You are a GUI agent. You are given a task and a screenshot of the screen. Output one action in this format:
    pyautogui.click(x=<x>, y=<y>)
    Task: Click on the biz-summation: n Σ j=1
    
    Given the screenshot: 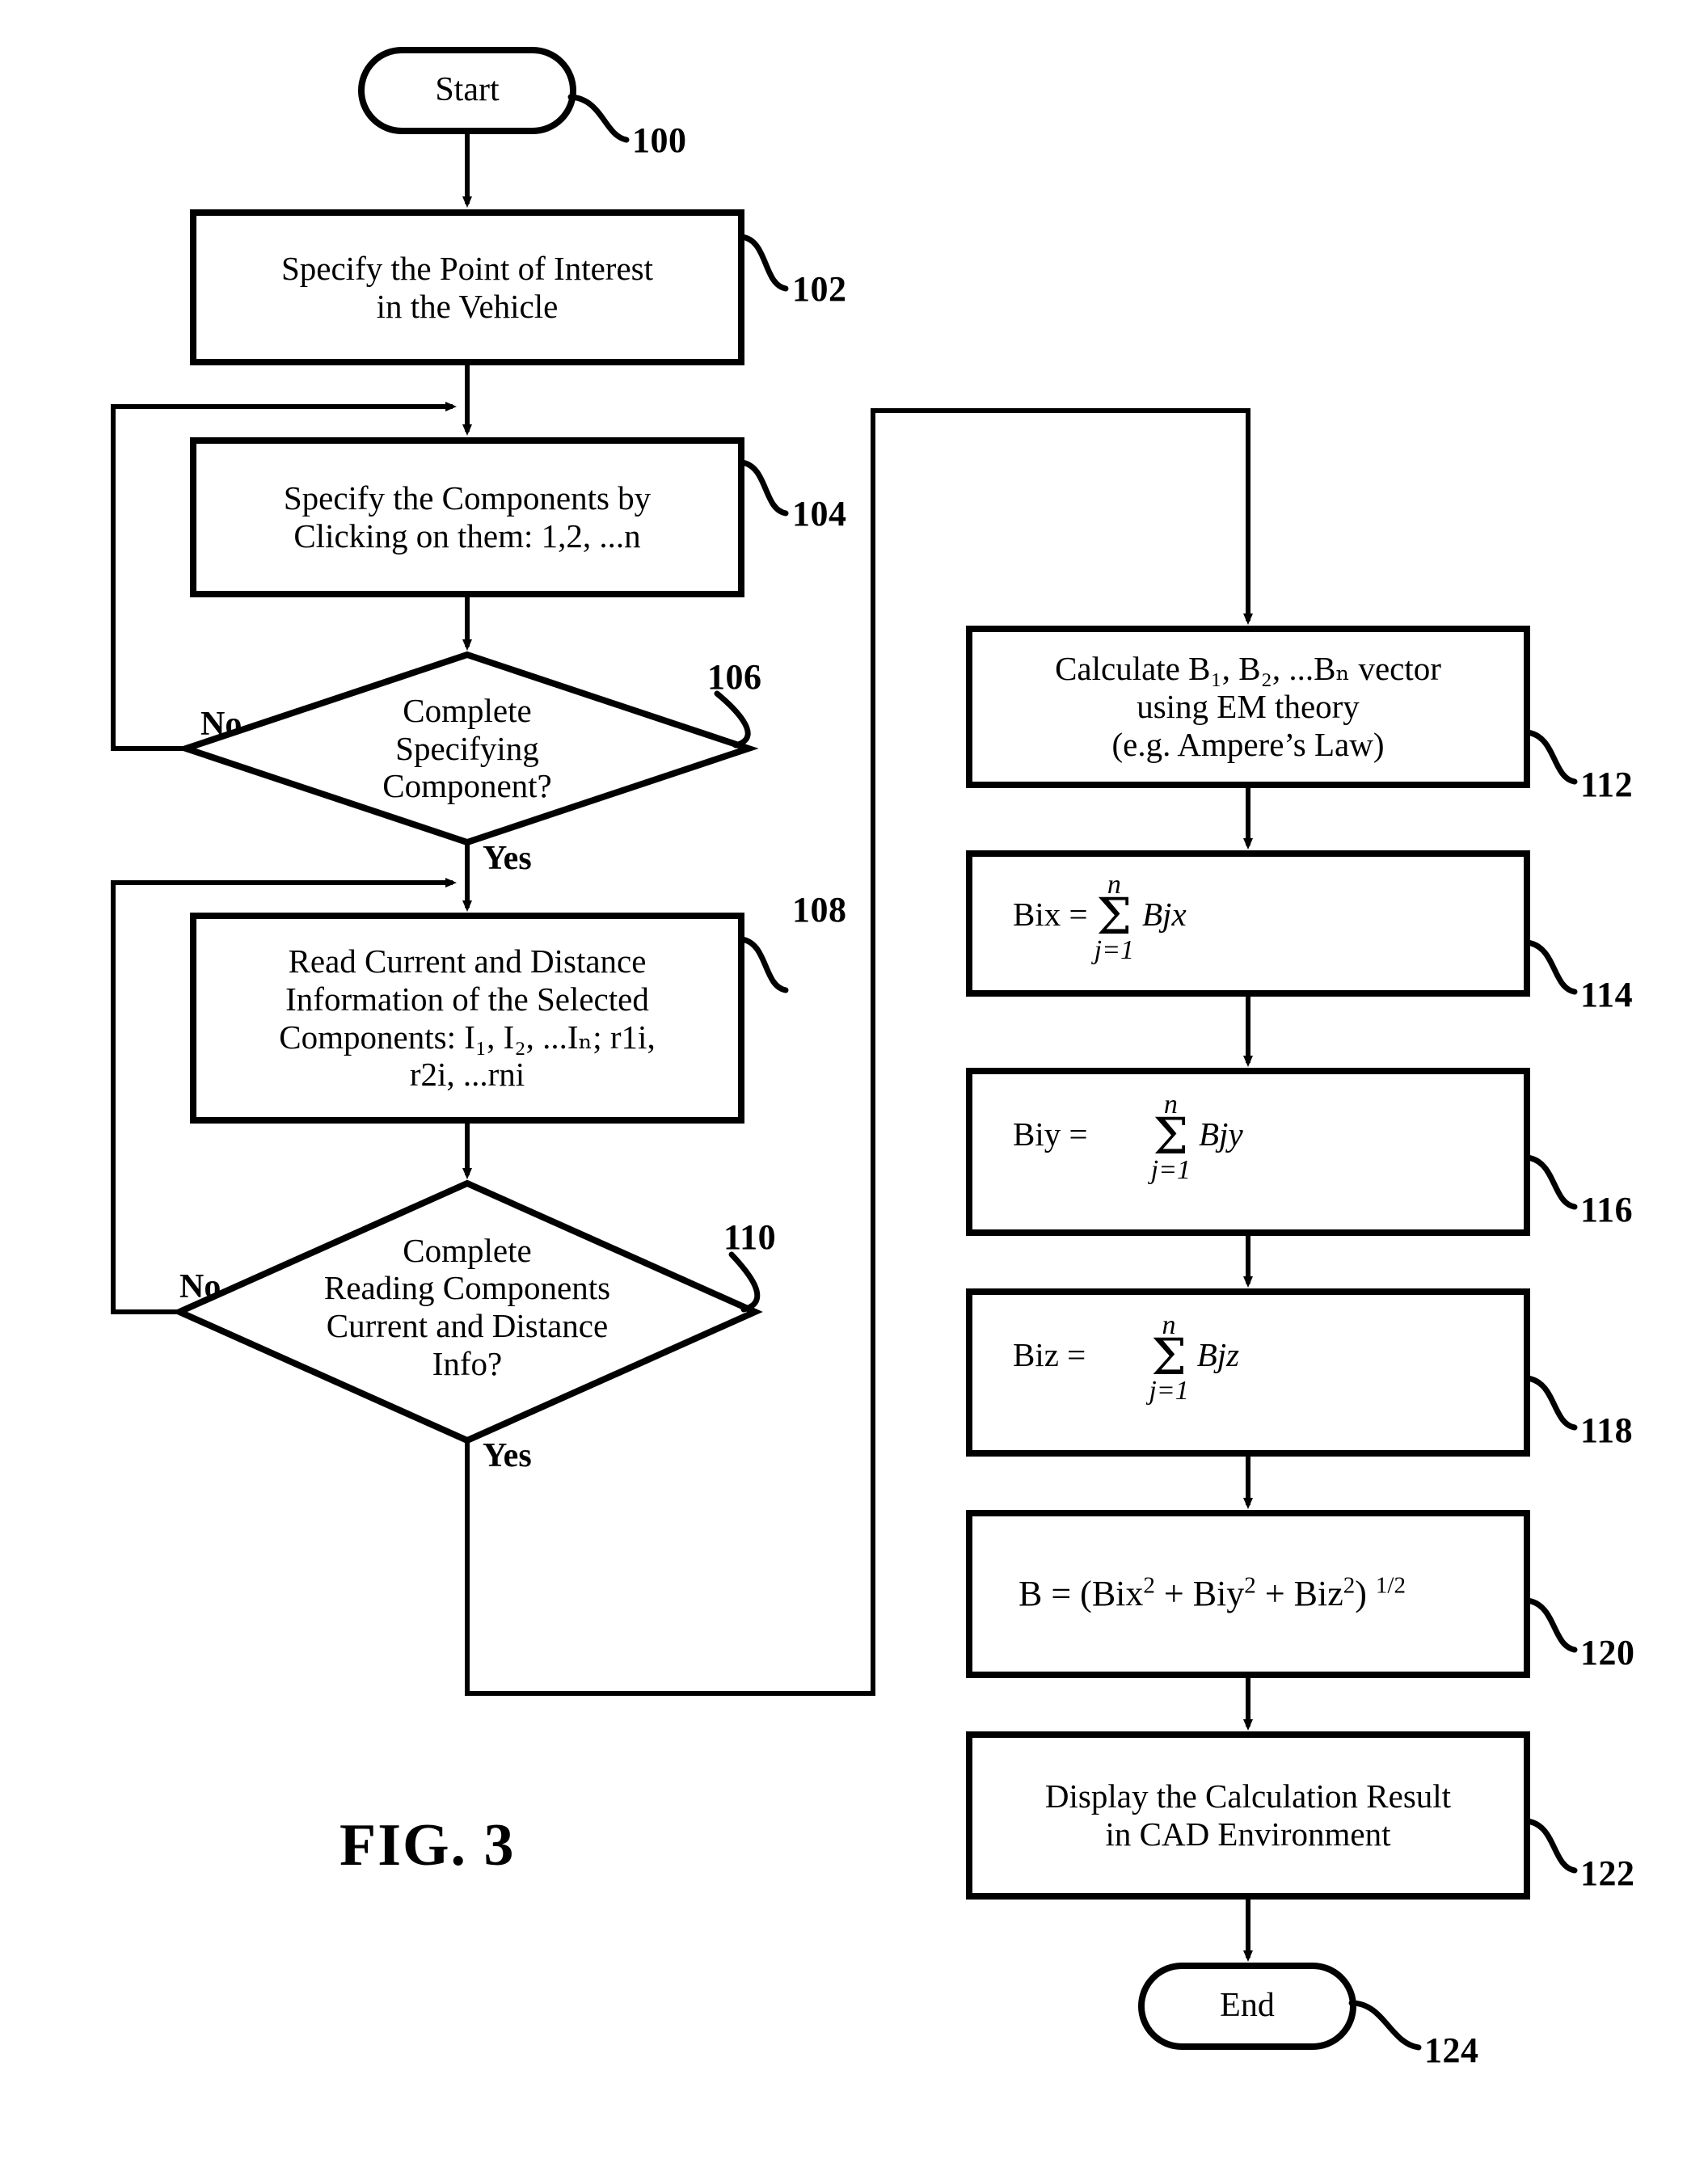 What is the action you would take?
    pyautogui.click(x=1169, y=1358)
    